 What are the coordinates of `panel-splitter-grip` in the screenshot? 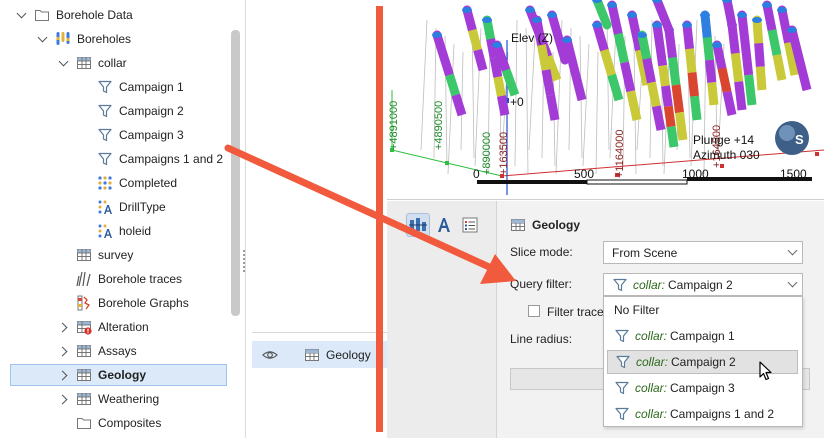 It's located at (244, 261).